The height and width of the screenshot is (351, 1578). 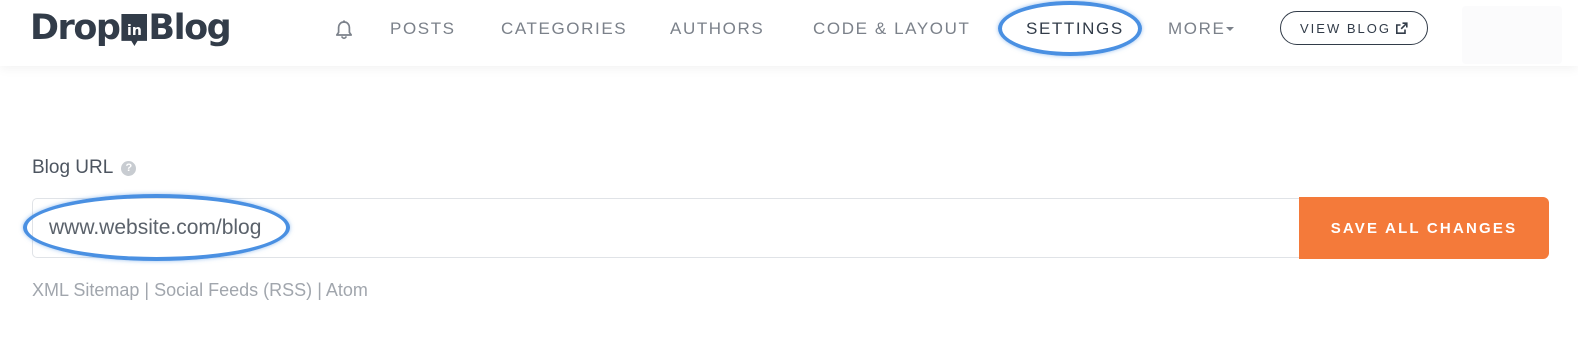 What do you see at coordinates (1512, 35) in the screenshot?
I see `user-menu-placeholder` at bounding box center [1512, 35].